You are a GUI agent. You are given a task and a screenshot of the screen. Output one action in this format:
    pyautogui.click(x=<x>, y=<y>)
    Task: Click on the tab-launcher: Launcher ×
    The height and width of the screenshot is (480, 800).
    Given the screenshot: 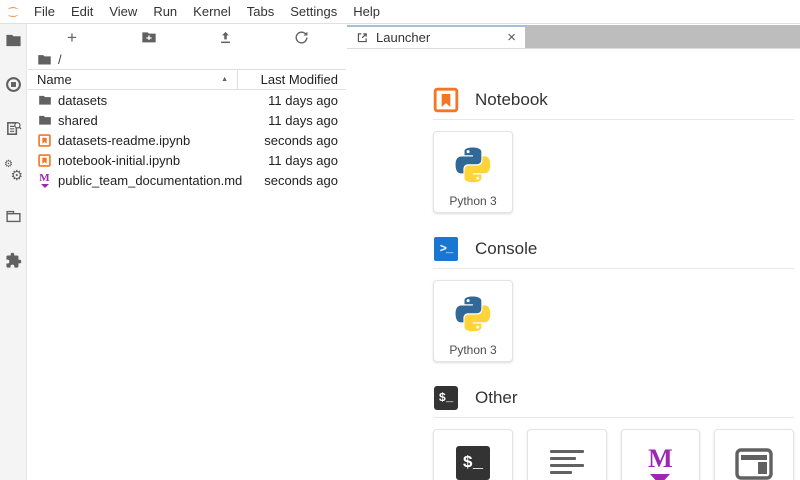 What is the action you would take?
    pyautogui.click(x=436, y=36)
    